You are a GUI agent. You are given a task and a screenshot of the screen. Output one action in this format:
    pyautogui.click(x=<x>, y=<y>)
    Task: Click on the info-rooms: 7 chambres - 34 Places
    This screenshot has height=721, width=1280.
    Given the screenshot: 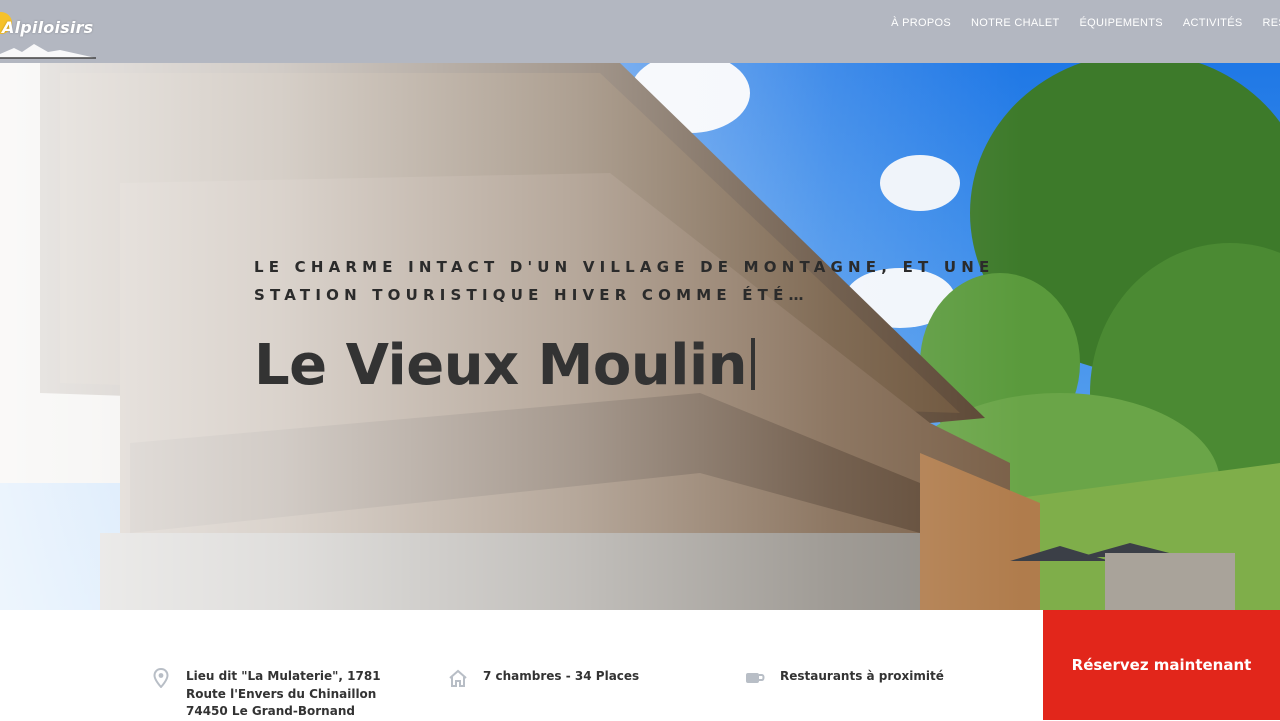 What is the action you would take?
    pyautogui.click(x=543, y=678)
    